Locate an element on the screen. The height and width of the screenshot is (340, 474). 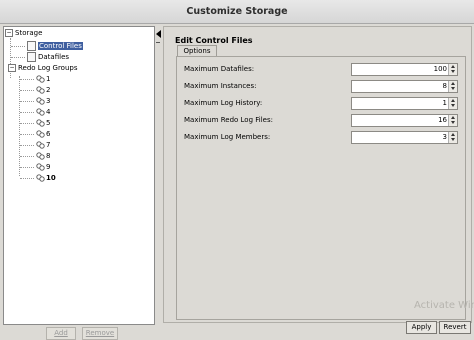
spin-field: 3 is located at coordinates (404, 137).